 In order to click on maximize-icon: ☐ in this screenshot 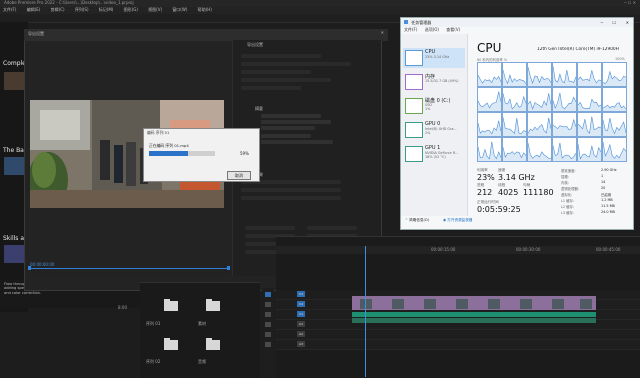, I will do `click(614, 22)`.